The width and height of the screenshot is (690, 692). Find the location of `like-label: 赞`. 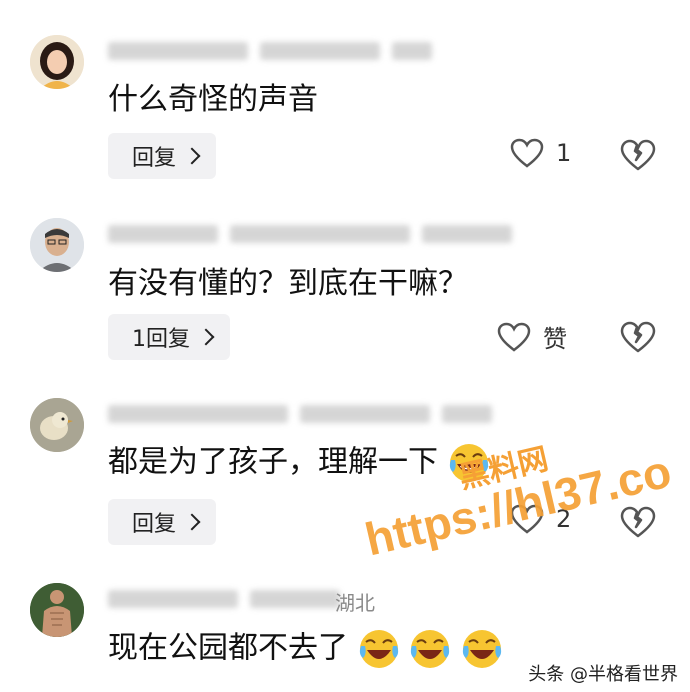

like-label: 赞 is located at coordinates (555, 339).